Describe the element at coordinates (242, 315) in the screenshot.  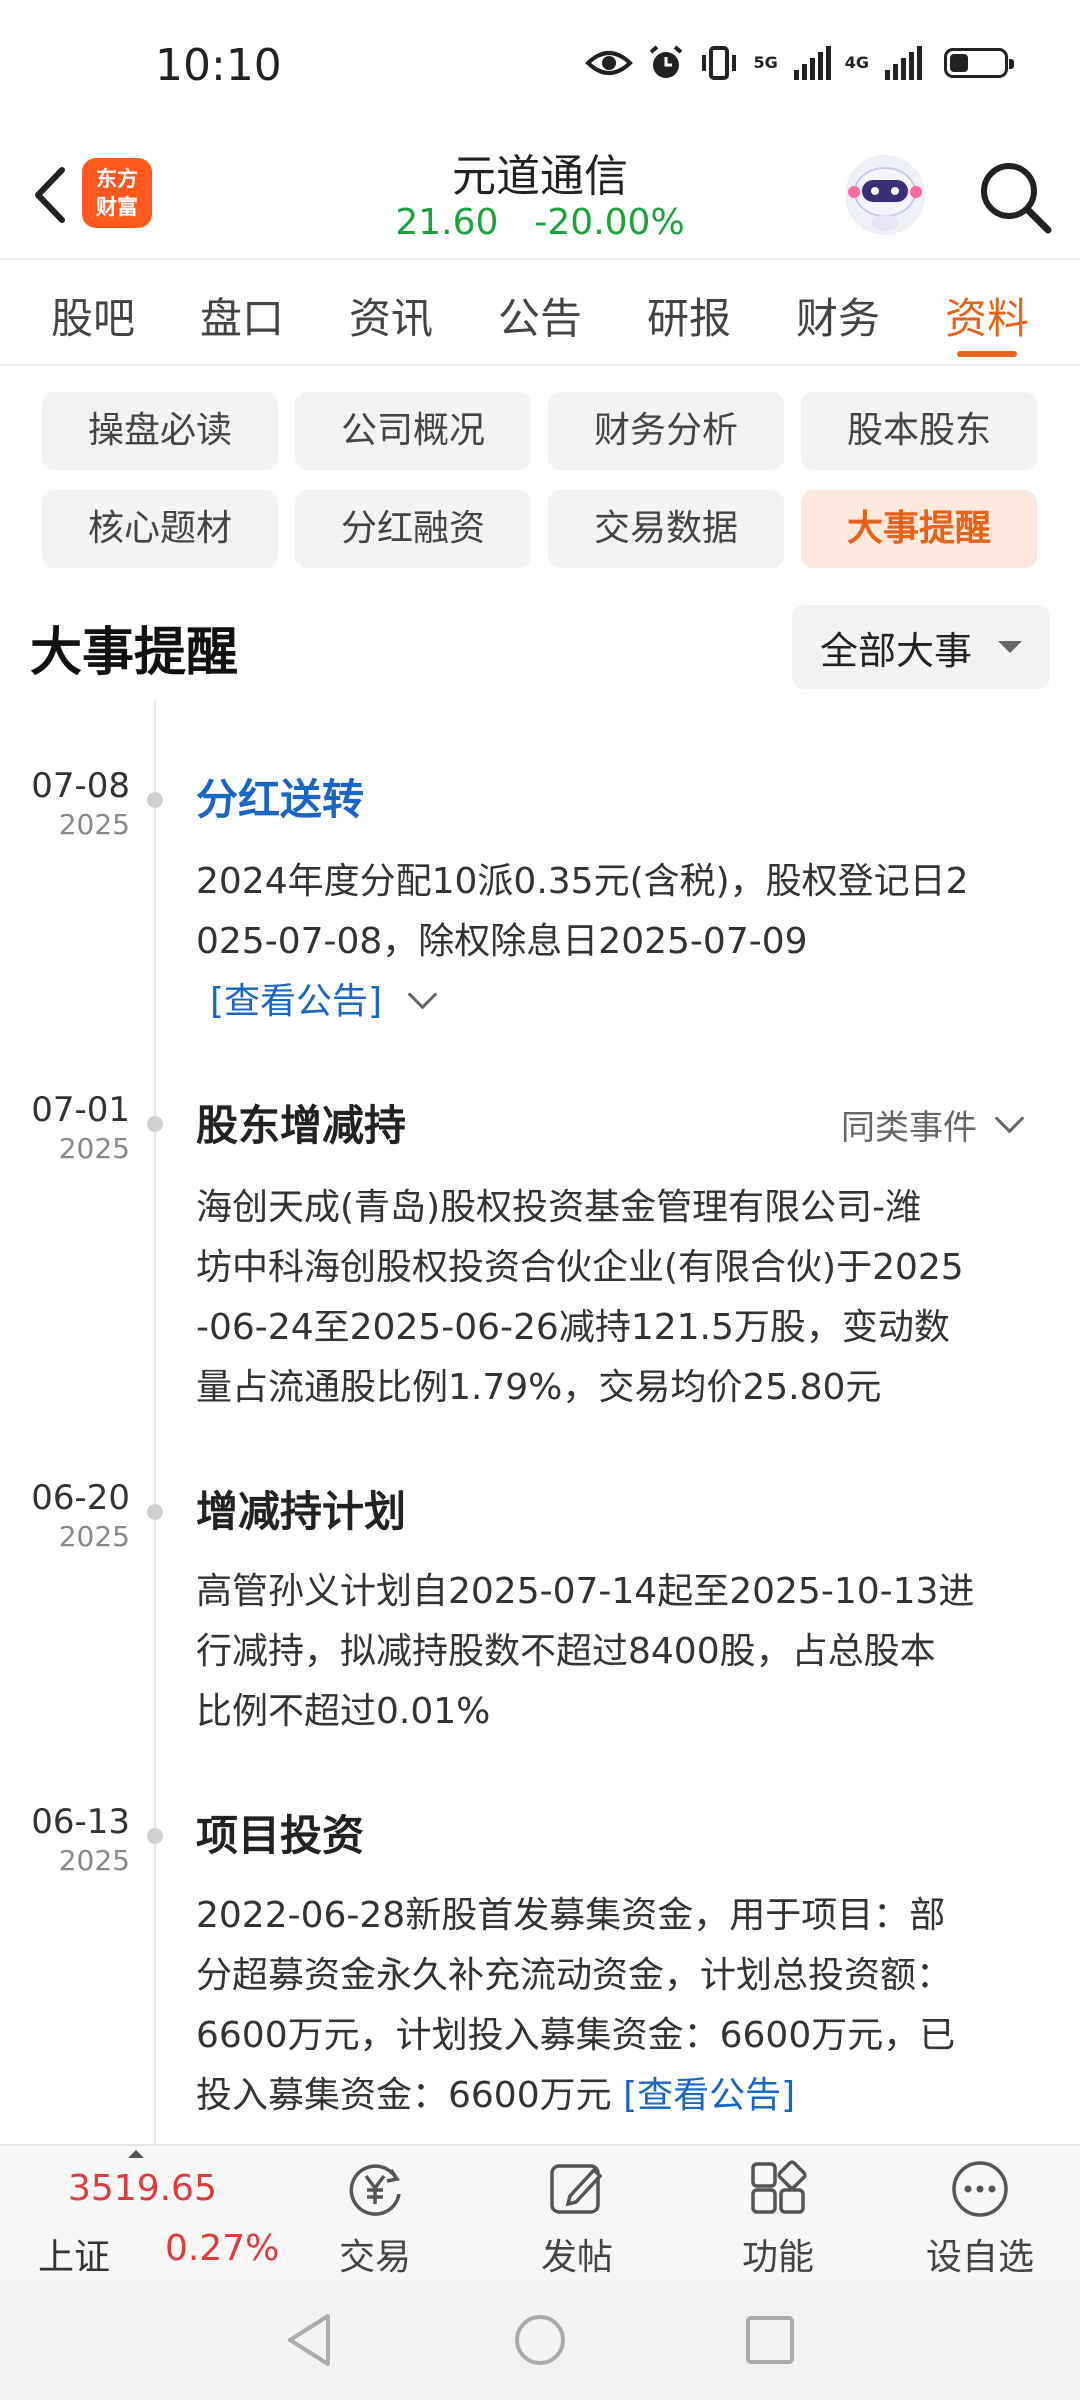
I see `tab-item: 盘口` at that location.